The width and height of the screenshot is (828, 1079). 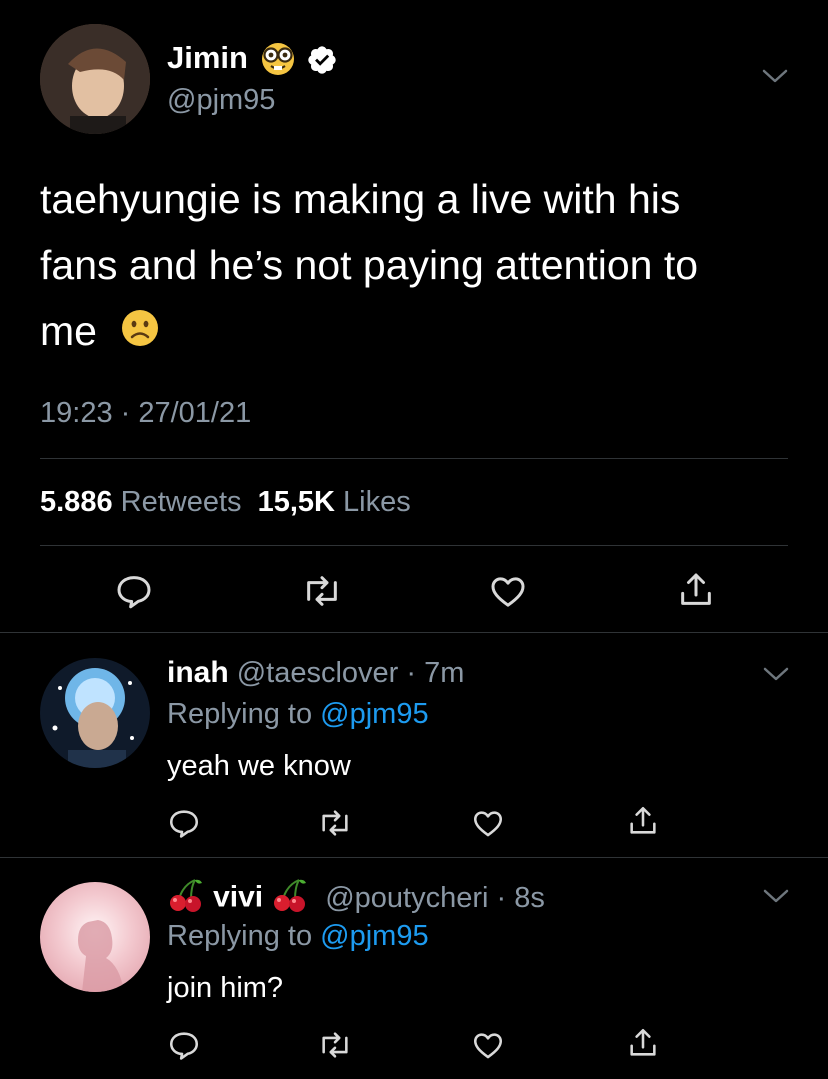 What do you see at coordinates (207, 58) in the screenshot?
I see `author-name: Jimin` at bounding box center [207, 58].